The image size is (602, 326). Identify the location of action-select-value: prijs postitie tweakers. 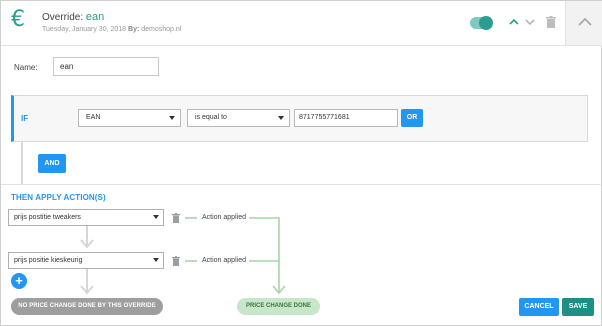
(47, 217).